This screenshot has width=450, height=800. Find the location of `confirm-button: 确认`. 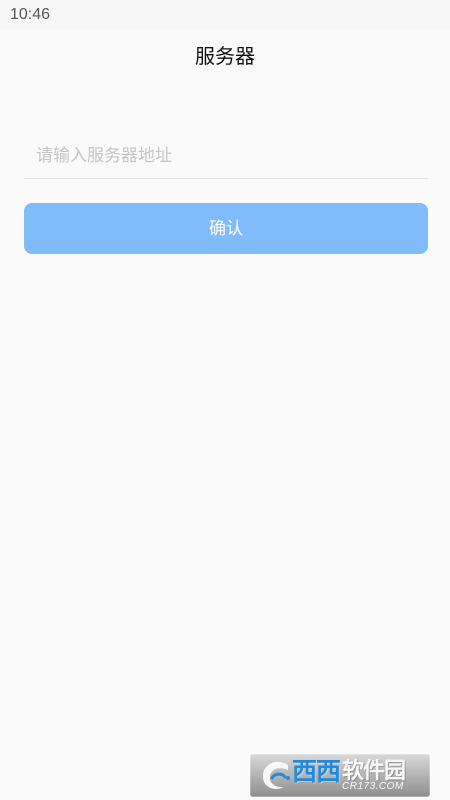

confirm-button: 确认 is located at coordinates (226, 228).